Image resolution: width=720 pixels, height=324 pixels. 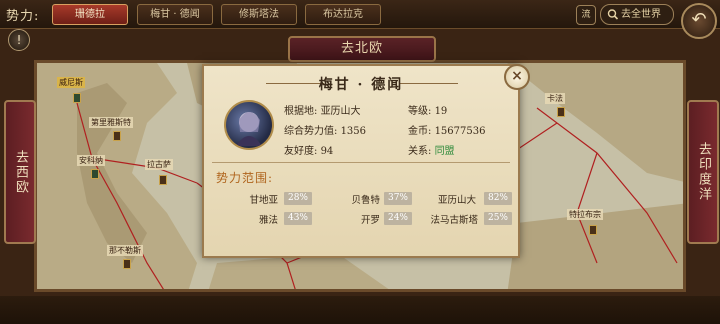 What do you see at coordinates (327, 151) in the screenshot?
I see `friendship-value: 94` at bounding box center [327, 151].